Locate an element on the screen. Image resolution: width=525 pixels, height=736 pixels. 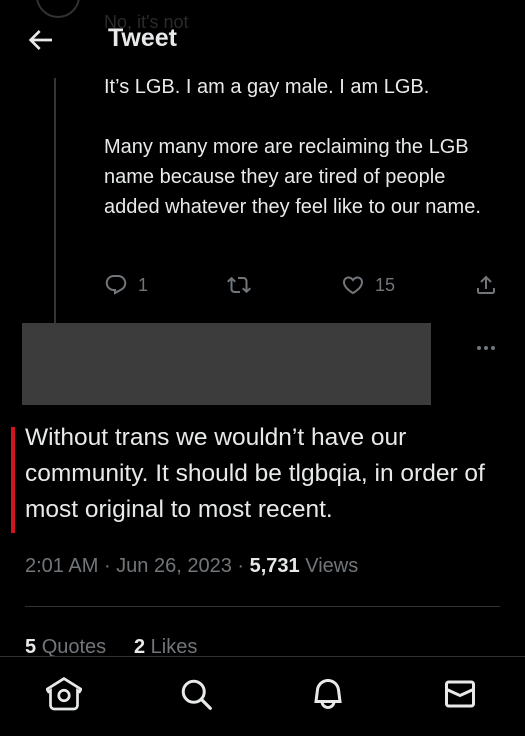
quotes-link: 5 Quotes is located at coordinates (65, 647).